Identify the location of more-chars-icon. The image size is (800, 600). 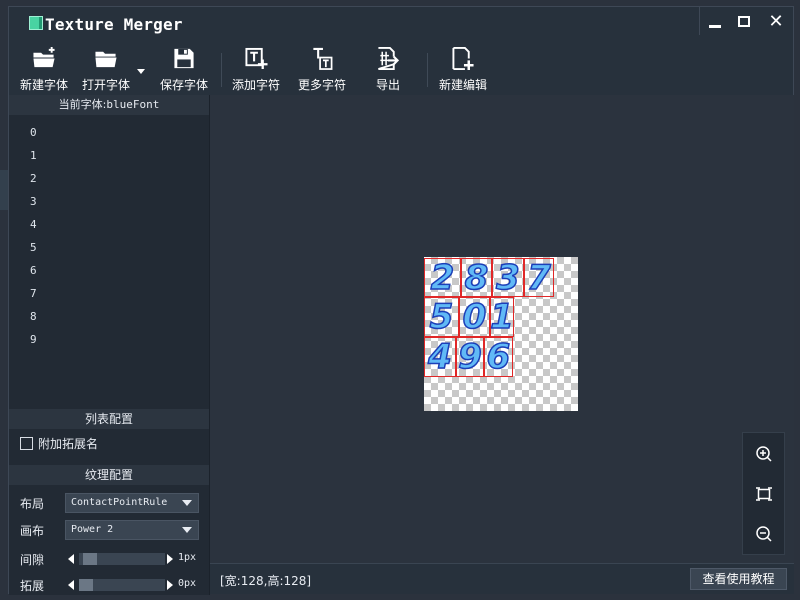
(323, 58).